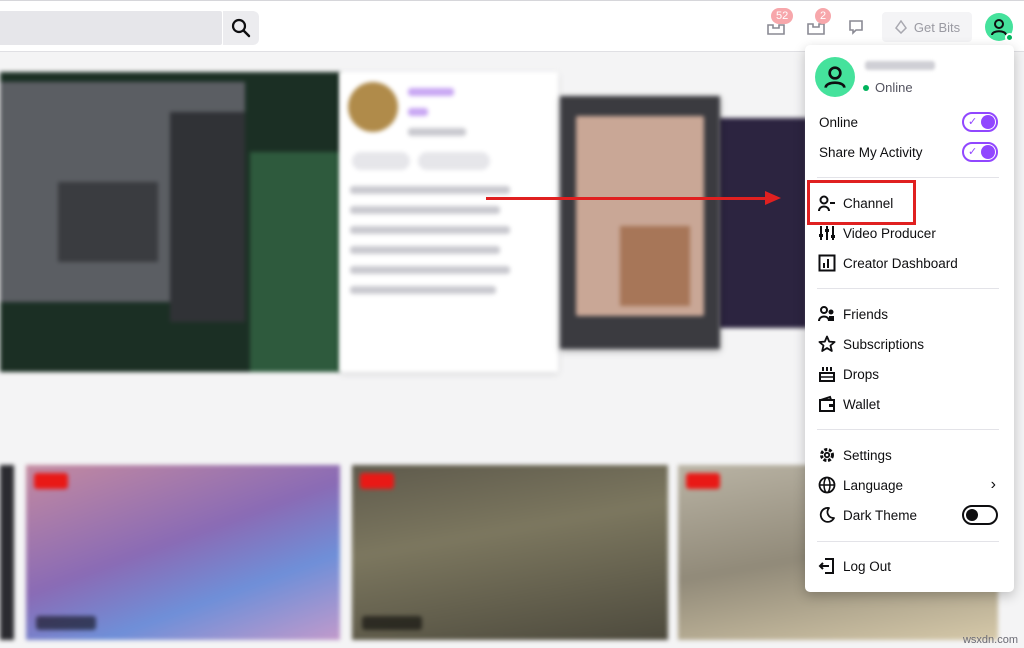 The image size is (1024, 648). What do you see at coordinates (782, 16) in the screenshot?
I see `notifications-badge: 52` at bounding box center [782, 16].